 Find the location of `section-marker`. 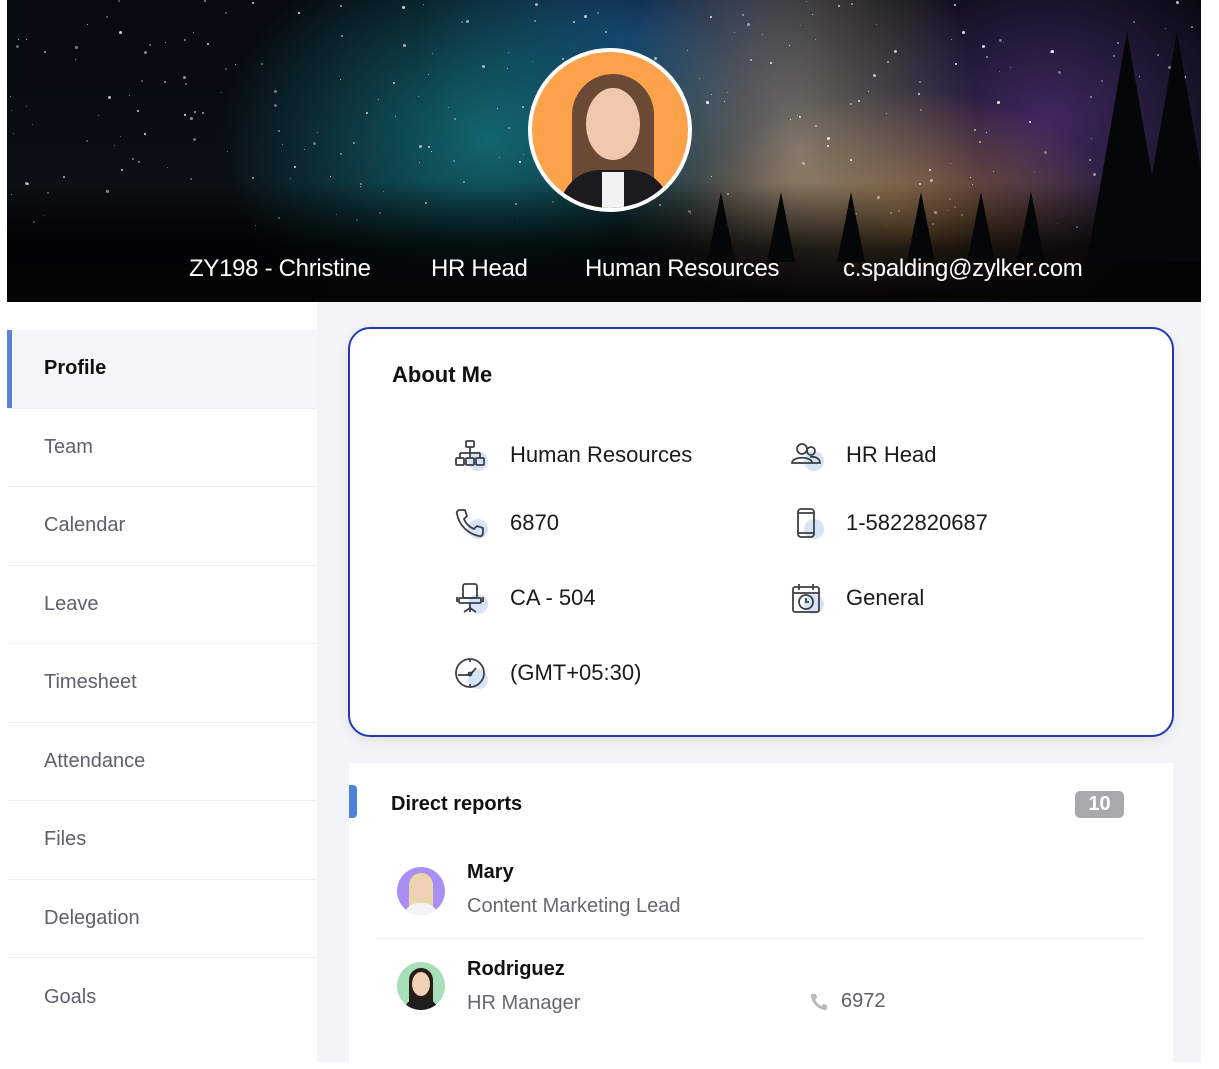

section-marker is located at coordinates (353, 801).